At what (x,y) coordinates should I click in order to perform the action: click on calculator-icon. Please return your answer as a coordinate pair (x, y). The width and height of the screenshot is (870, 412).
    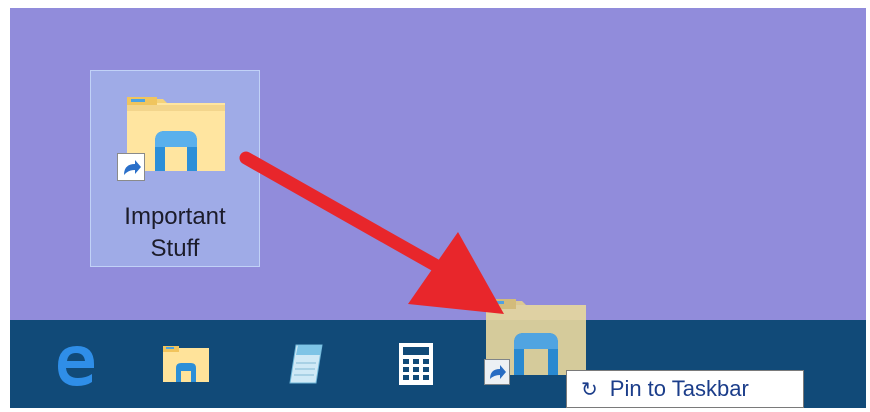
    Looking at the image, I should click on (416, 364).